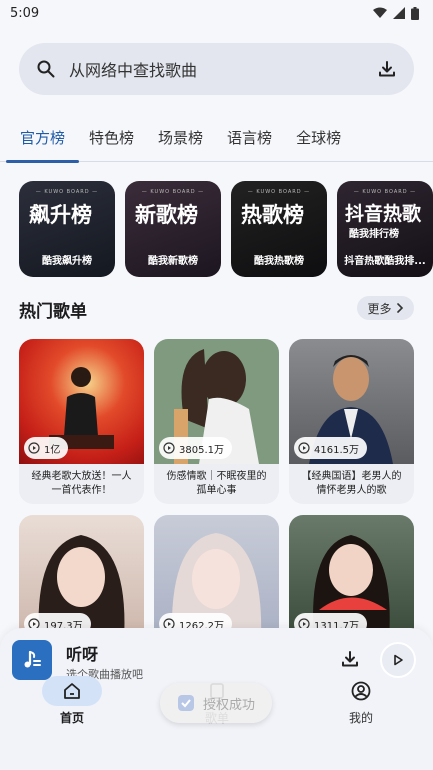 This screenshot has width=433, height=770. I want to click on playlist-cover: 1262.2万, so click(216, 577).